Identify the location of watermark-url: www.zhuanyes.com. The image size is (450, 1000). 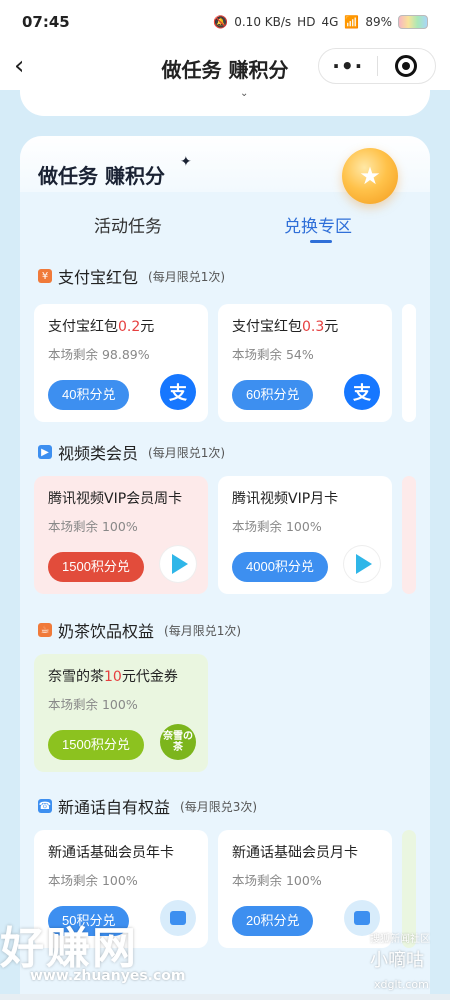
(108, 976).